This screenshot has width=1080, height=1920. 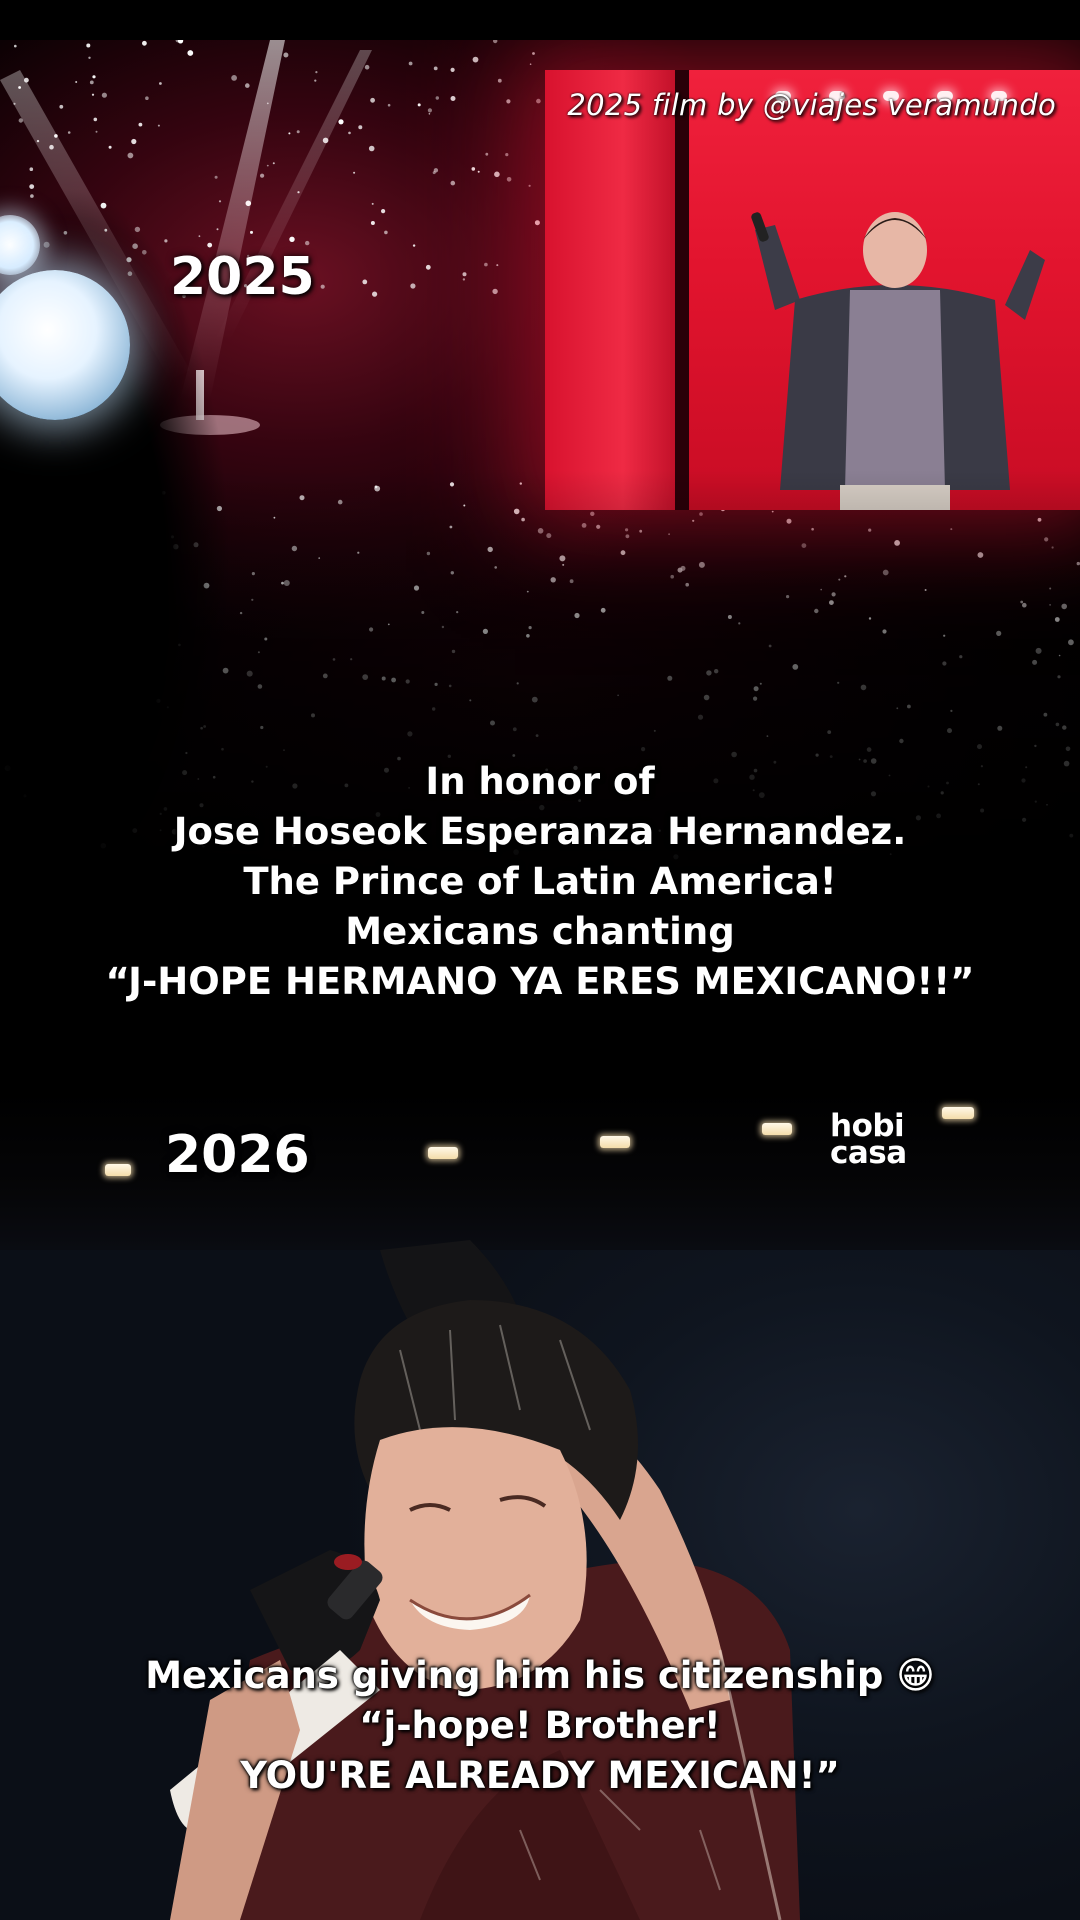 I want to click on hobicasa-logo: hobi casa, so click(x=868, y=1141).